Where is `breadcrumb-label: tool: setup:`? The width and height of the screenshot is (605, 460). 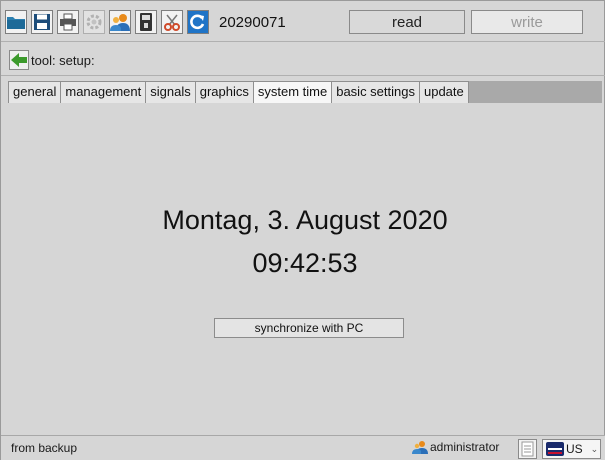 breadcrumb-label: tool: setup: is located at coordinates (63, 60).